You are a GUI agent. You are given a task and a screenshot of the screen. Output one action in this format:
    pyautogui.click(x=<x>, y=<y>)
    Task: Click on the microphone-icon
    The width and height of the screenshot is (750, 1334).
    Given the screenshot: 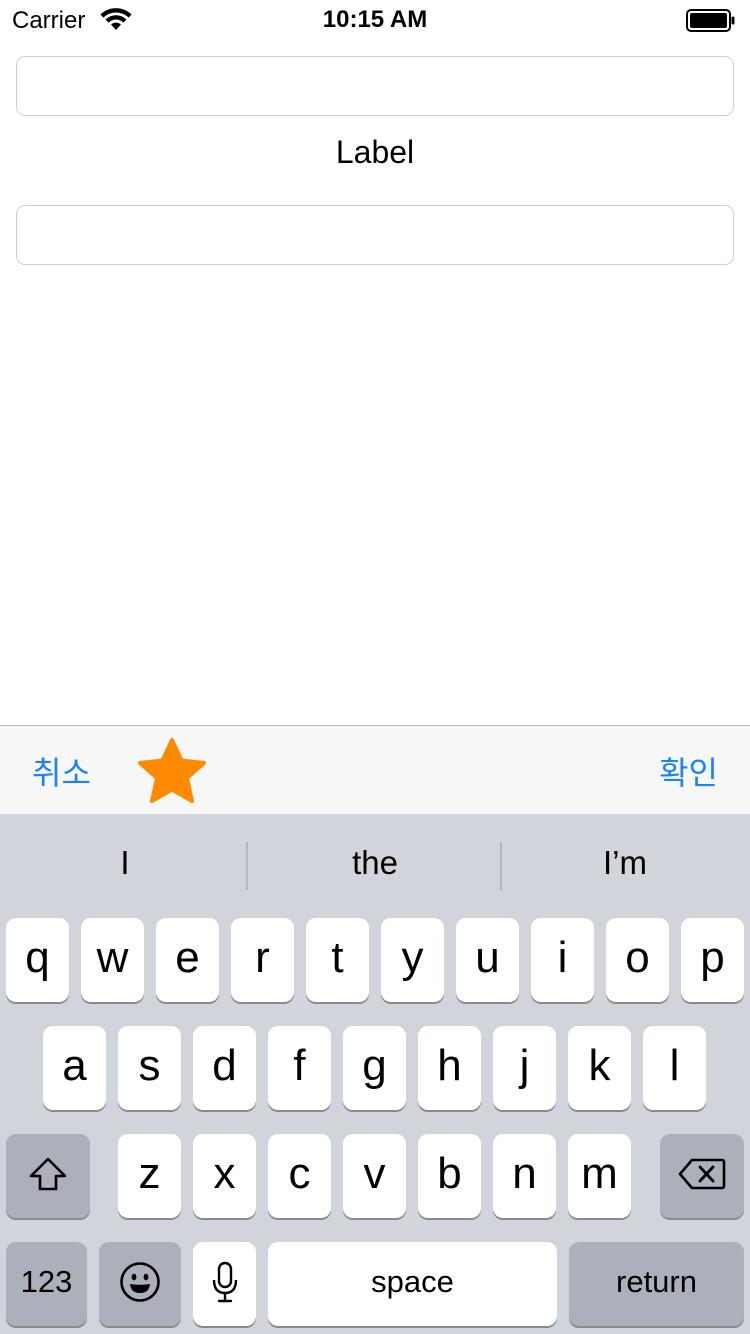 What is the action you would take?
    pyautogui.click(x=225, y=1282)
    